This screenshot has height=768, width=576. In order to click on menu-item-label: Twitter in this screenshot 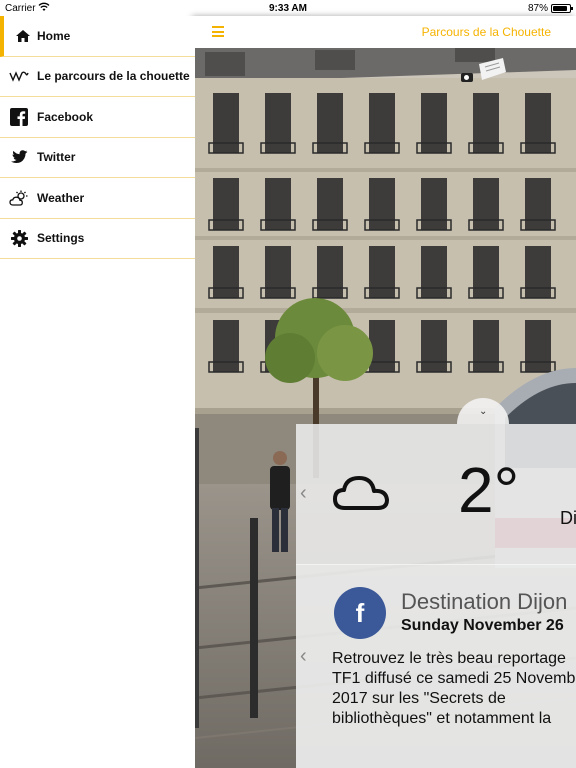, I will do `click(56, 157)`.